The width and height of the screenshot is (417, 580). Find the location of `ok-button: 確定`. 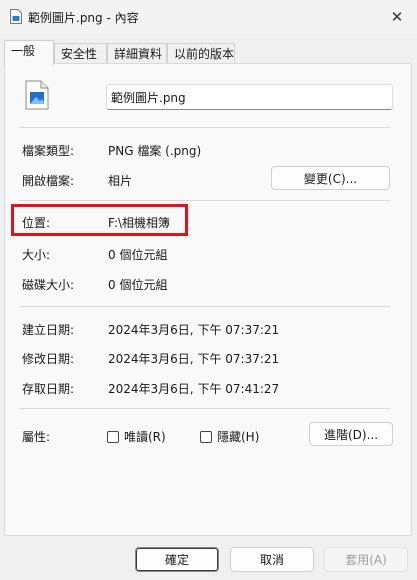

ok-button: 確定 is located at coordinates (177, 559).